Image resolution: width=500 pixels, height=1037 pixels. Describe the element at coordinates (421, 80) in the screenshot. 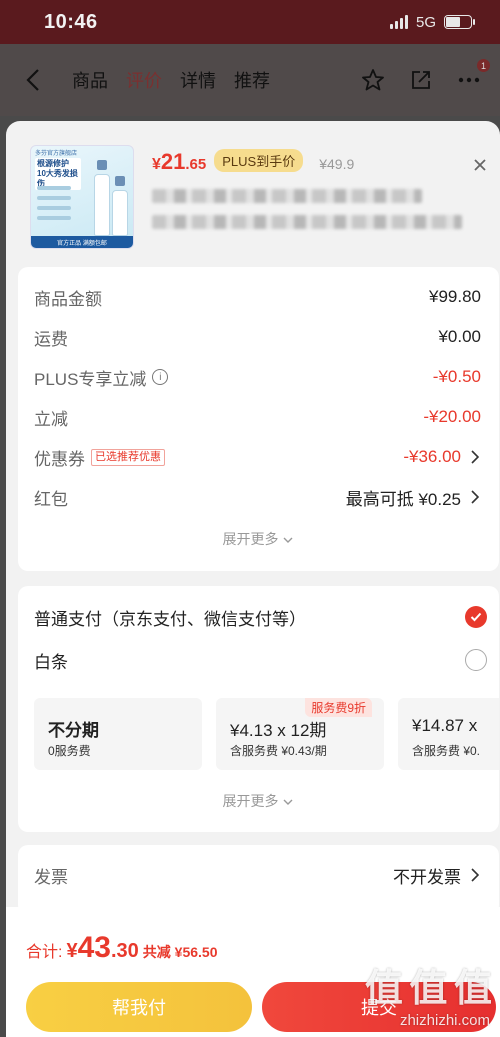

I see `share-icon` at that location.